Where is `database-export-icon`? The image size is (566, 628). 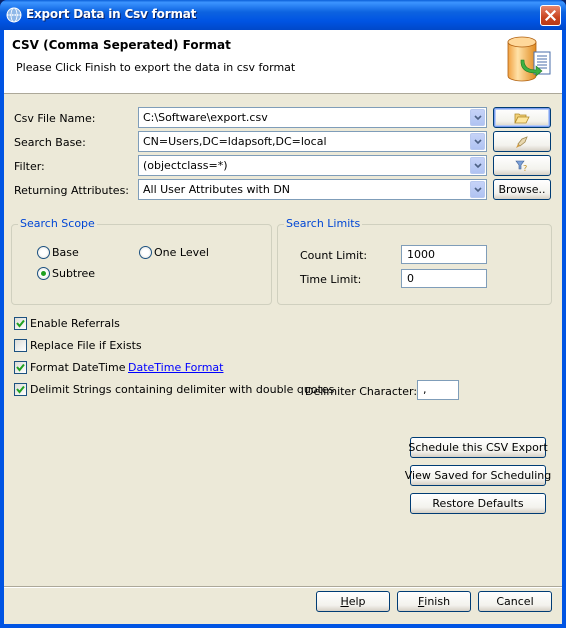 database-export-icon is located at coordinates (529, 59).